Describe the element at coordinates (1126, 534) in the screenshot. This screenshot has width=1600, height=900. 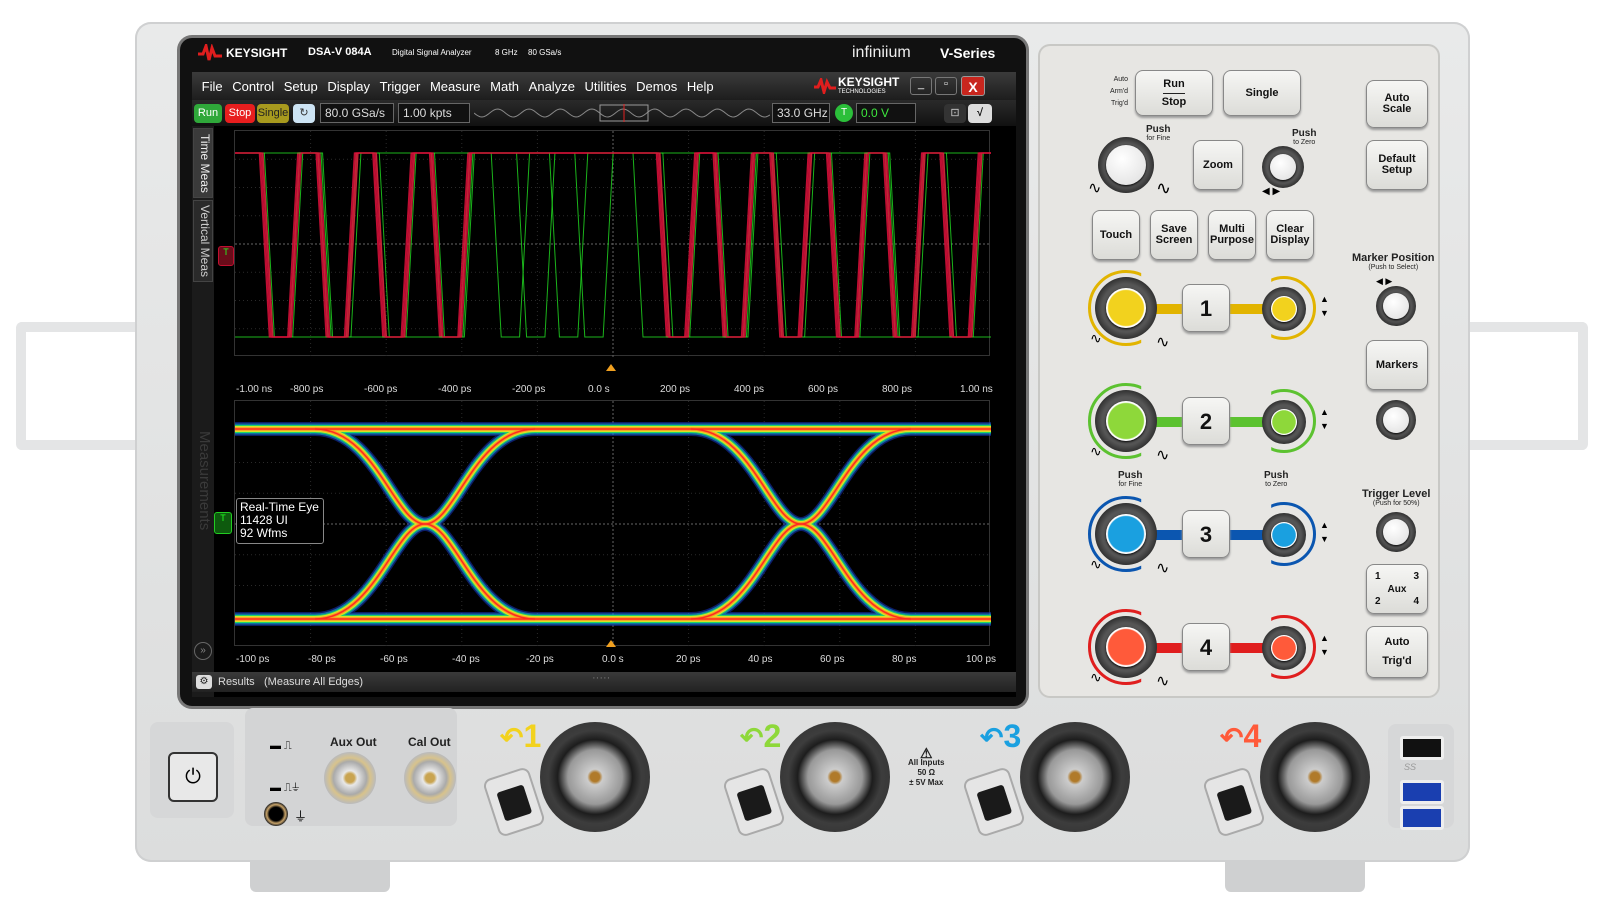
I see `channel-3-scale-knob` at that location.